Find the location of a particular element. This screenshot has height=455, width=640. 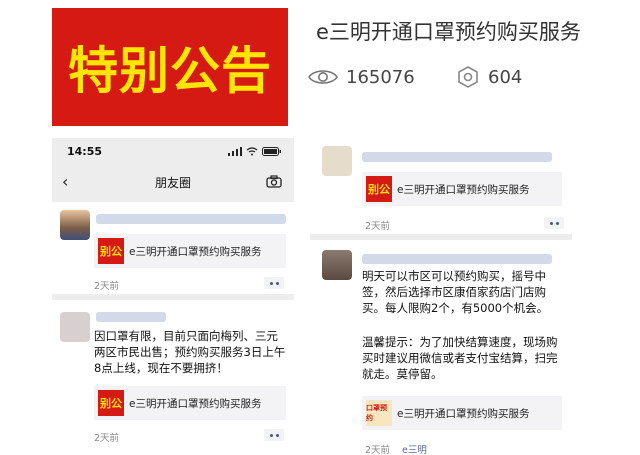

article-title: e三明开通口罩预约购买服务 is located at coordinates (448, 32).